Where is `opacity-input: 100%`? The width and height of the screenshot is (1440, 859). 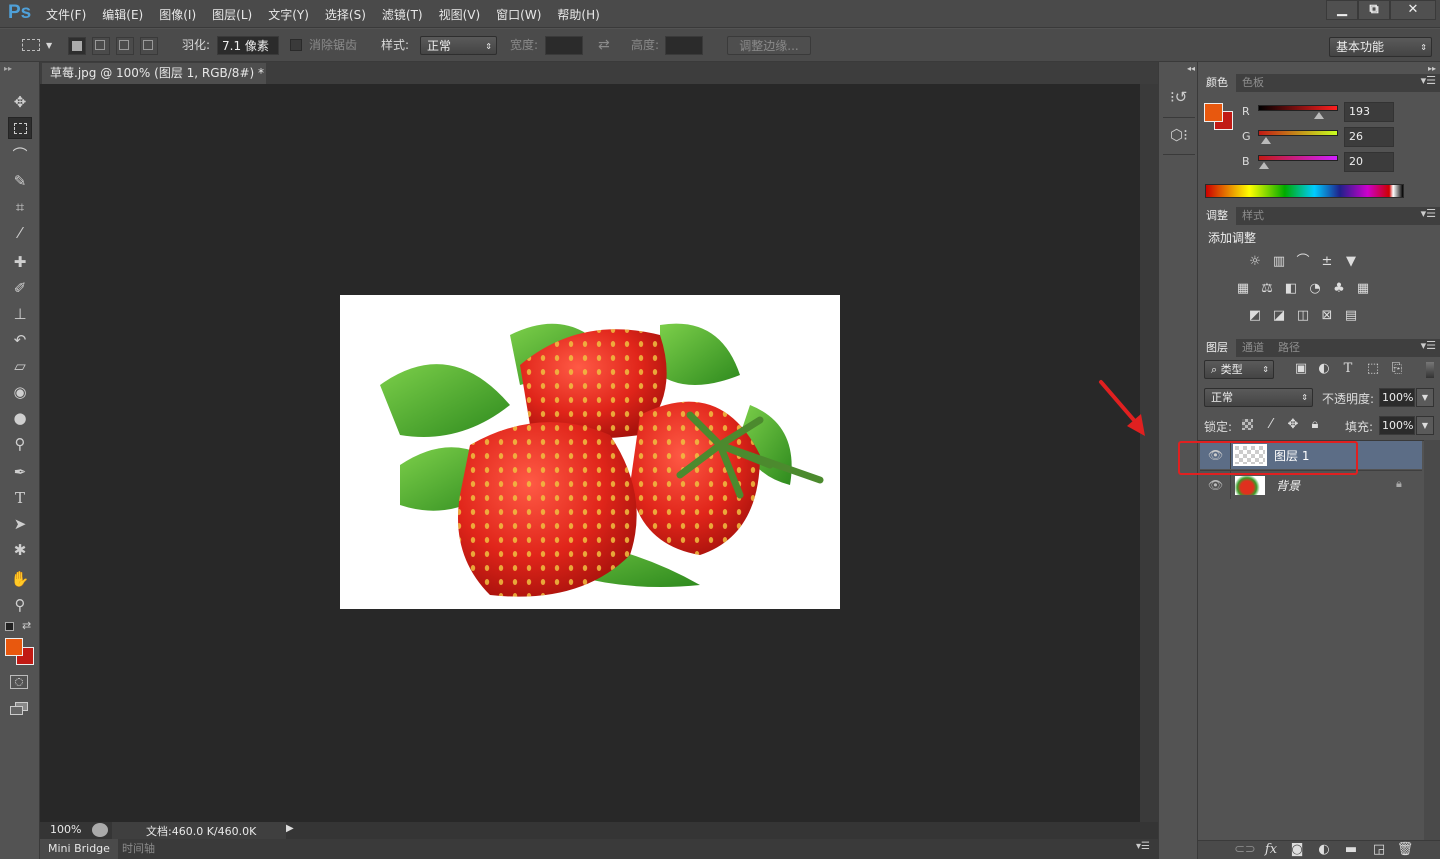
opacity-input: 100% is located at coordinates (1397, 397).